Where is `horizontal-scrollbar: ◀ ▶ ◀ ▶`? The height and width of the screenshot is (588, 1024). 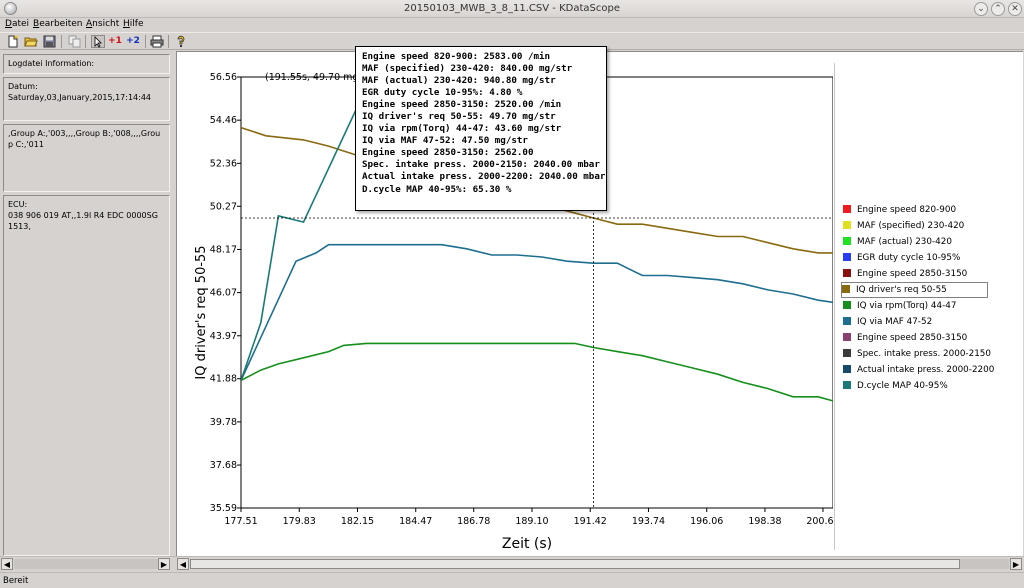 horizontal-scrollbar: ◀ ▶ ◀ ▶ is located at coordinates (512, 563).